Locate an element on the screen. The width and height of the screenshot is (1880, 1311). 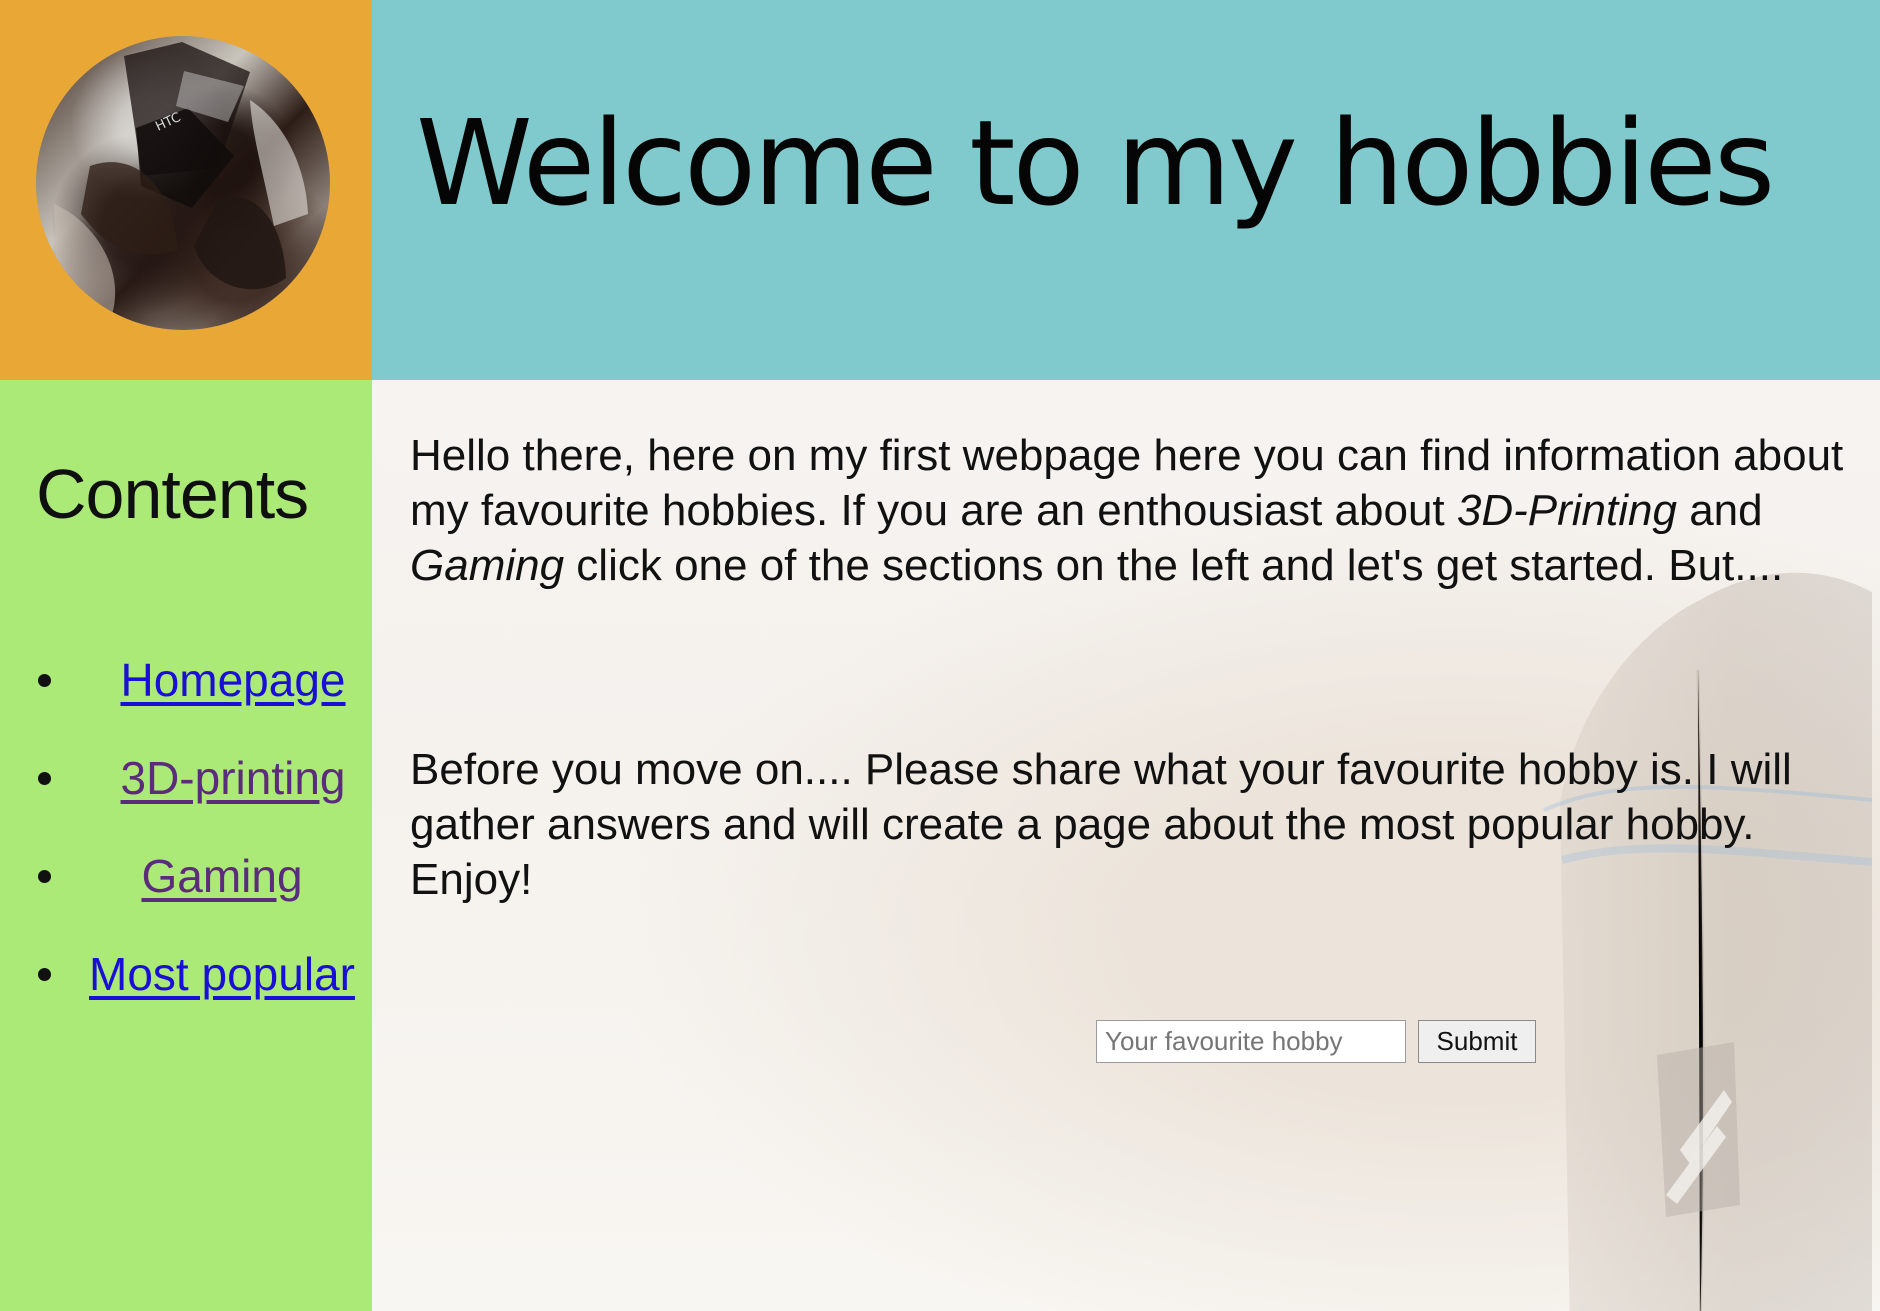
most-popular-link: Most popular is located at coordinates (222, 974).